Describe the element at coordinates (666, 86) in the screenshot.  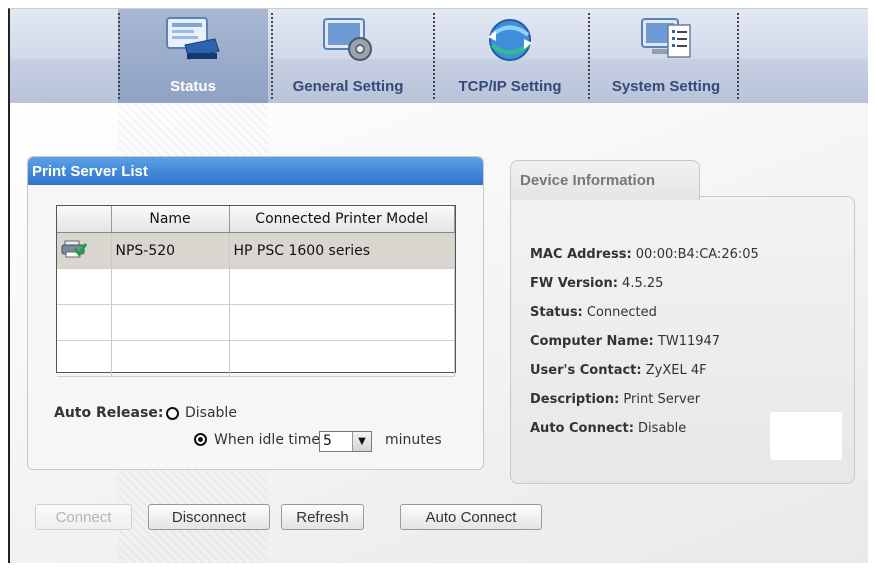
I see `tab-system-setting-label: System Setting` at that location.